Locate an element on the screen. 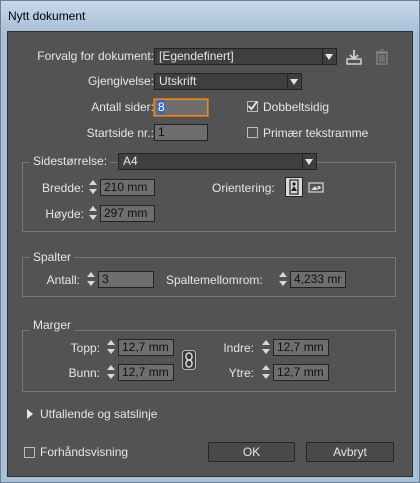  top-margin-value: 12,7 mm is located at coordinates (145, 347).